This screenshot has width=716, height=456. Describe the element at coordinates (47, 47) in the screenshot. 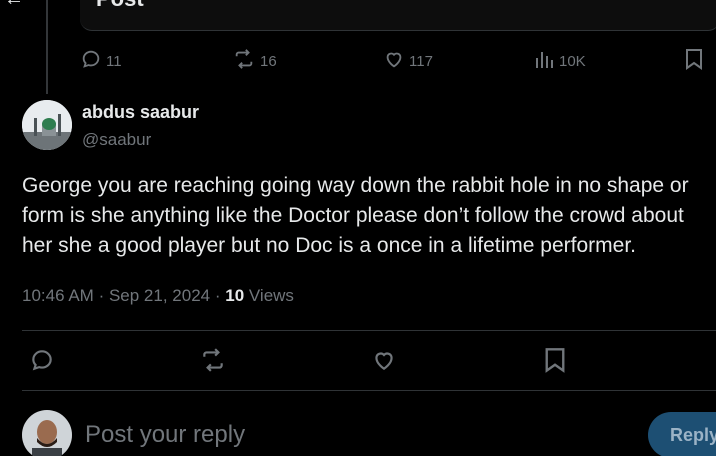

I see `thread-connector-line` at that location.